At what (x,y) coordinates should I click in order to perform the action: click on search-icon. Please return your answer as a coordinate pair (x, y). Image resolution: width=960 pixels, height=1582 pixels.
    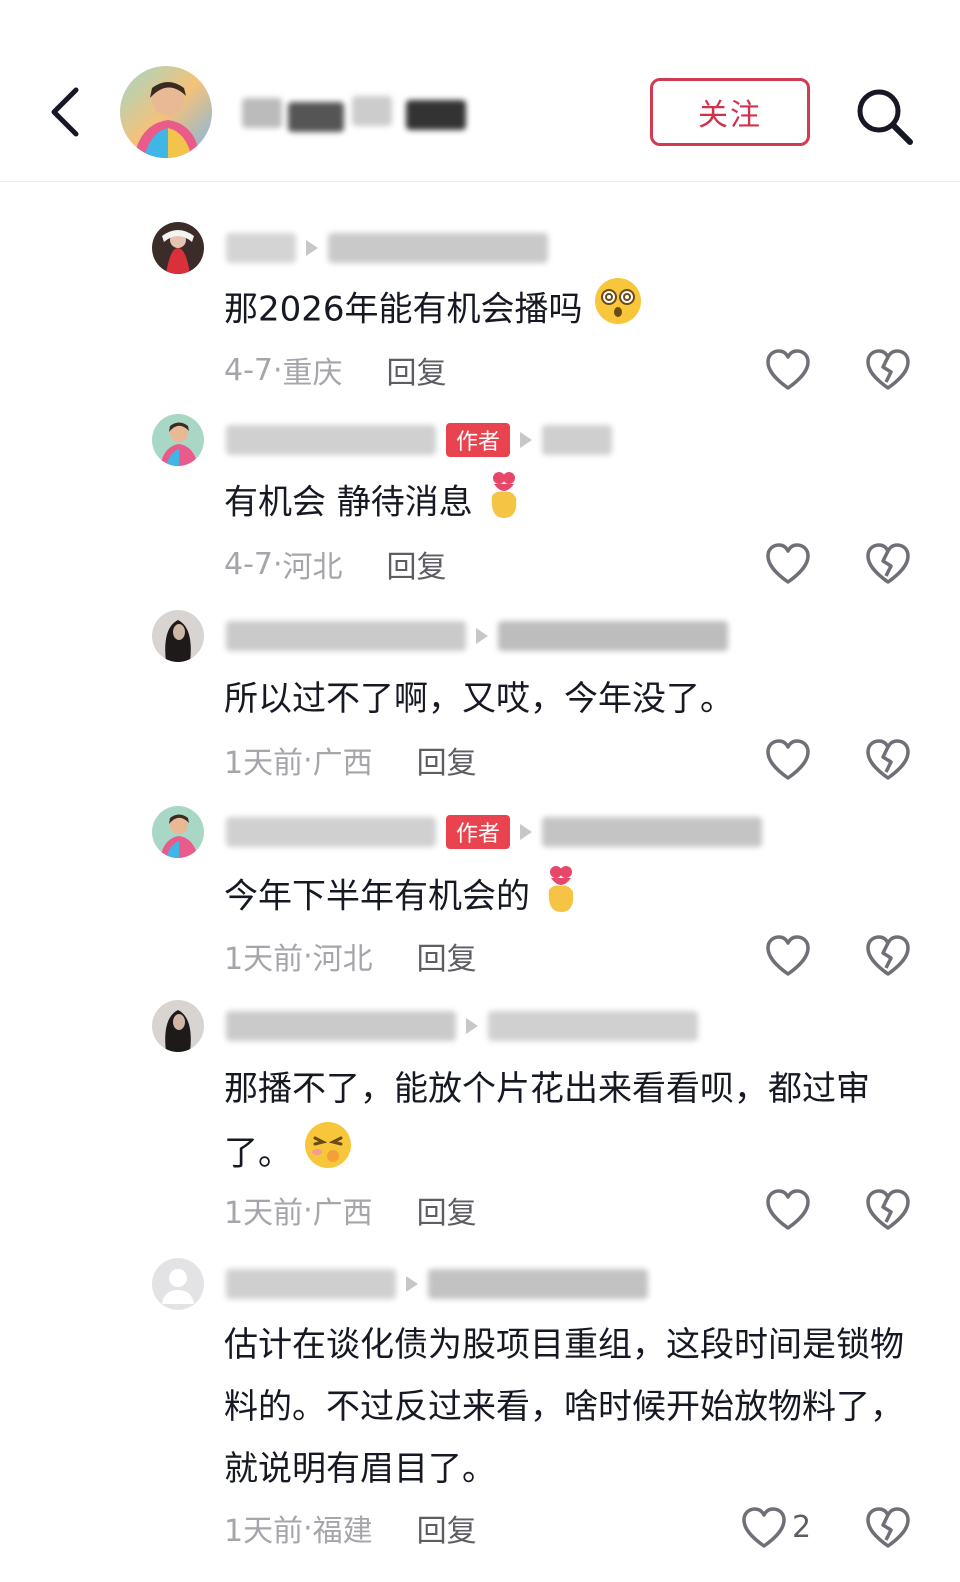
    Looking at the image, I should click on (885, 117).